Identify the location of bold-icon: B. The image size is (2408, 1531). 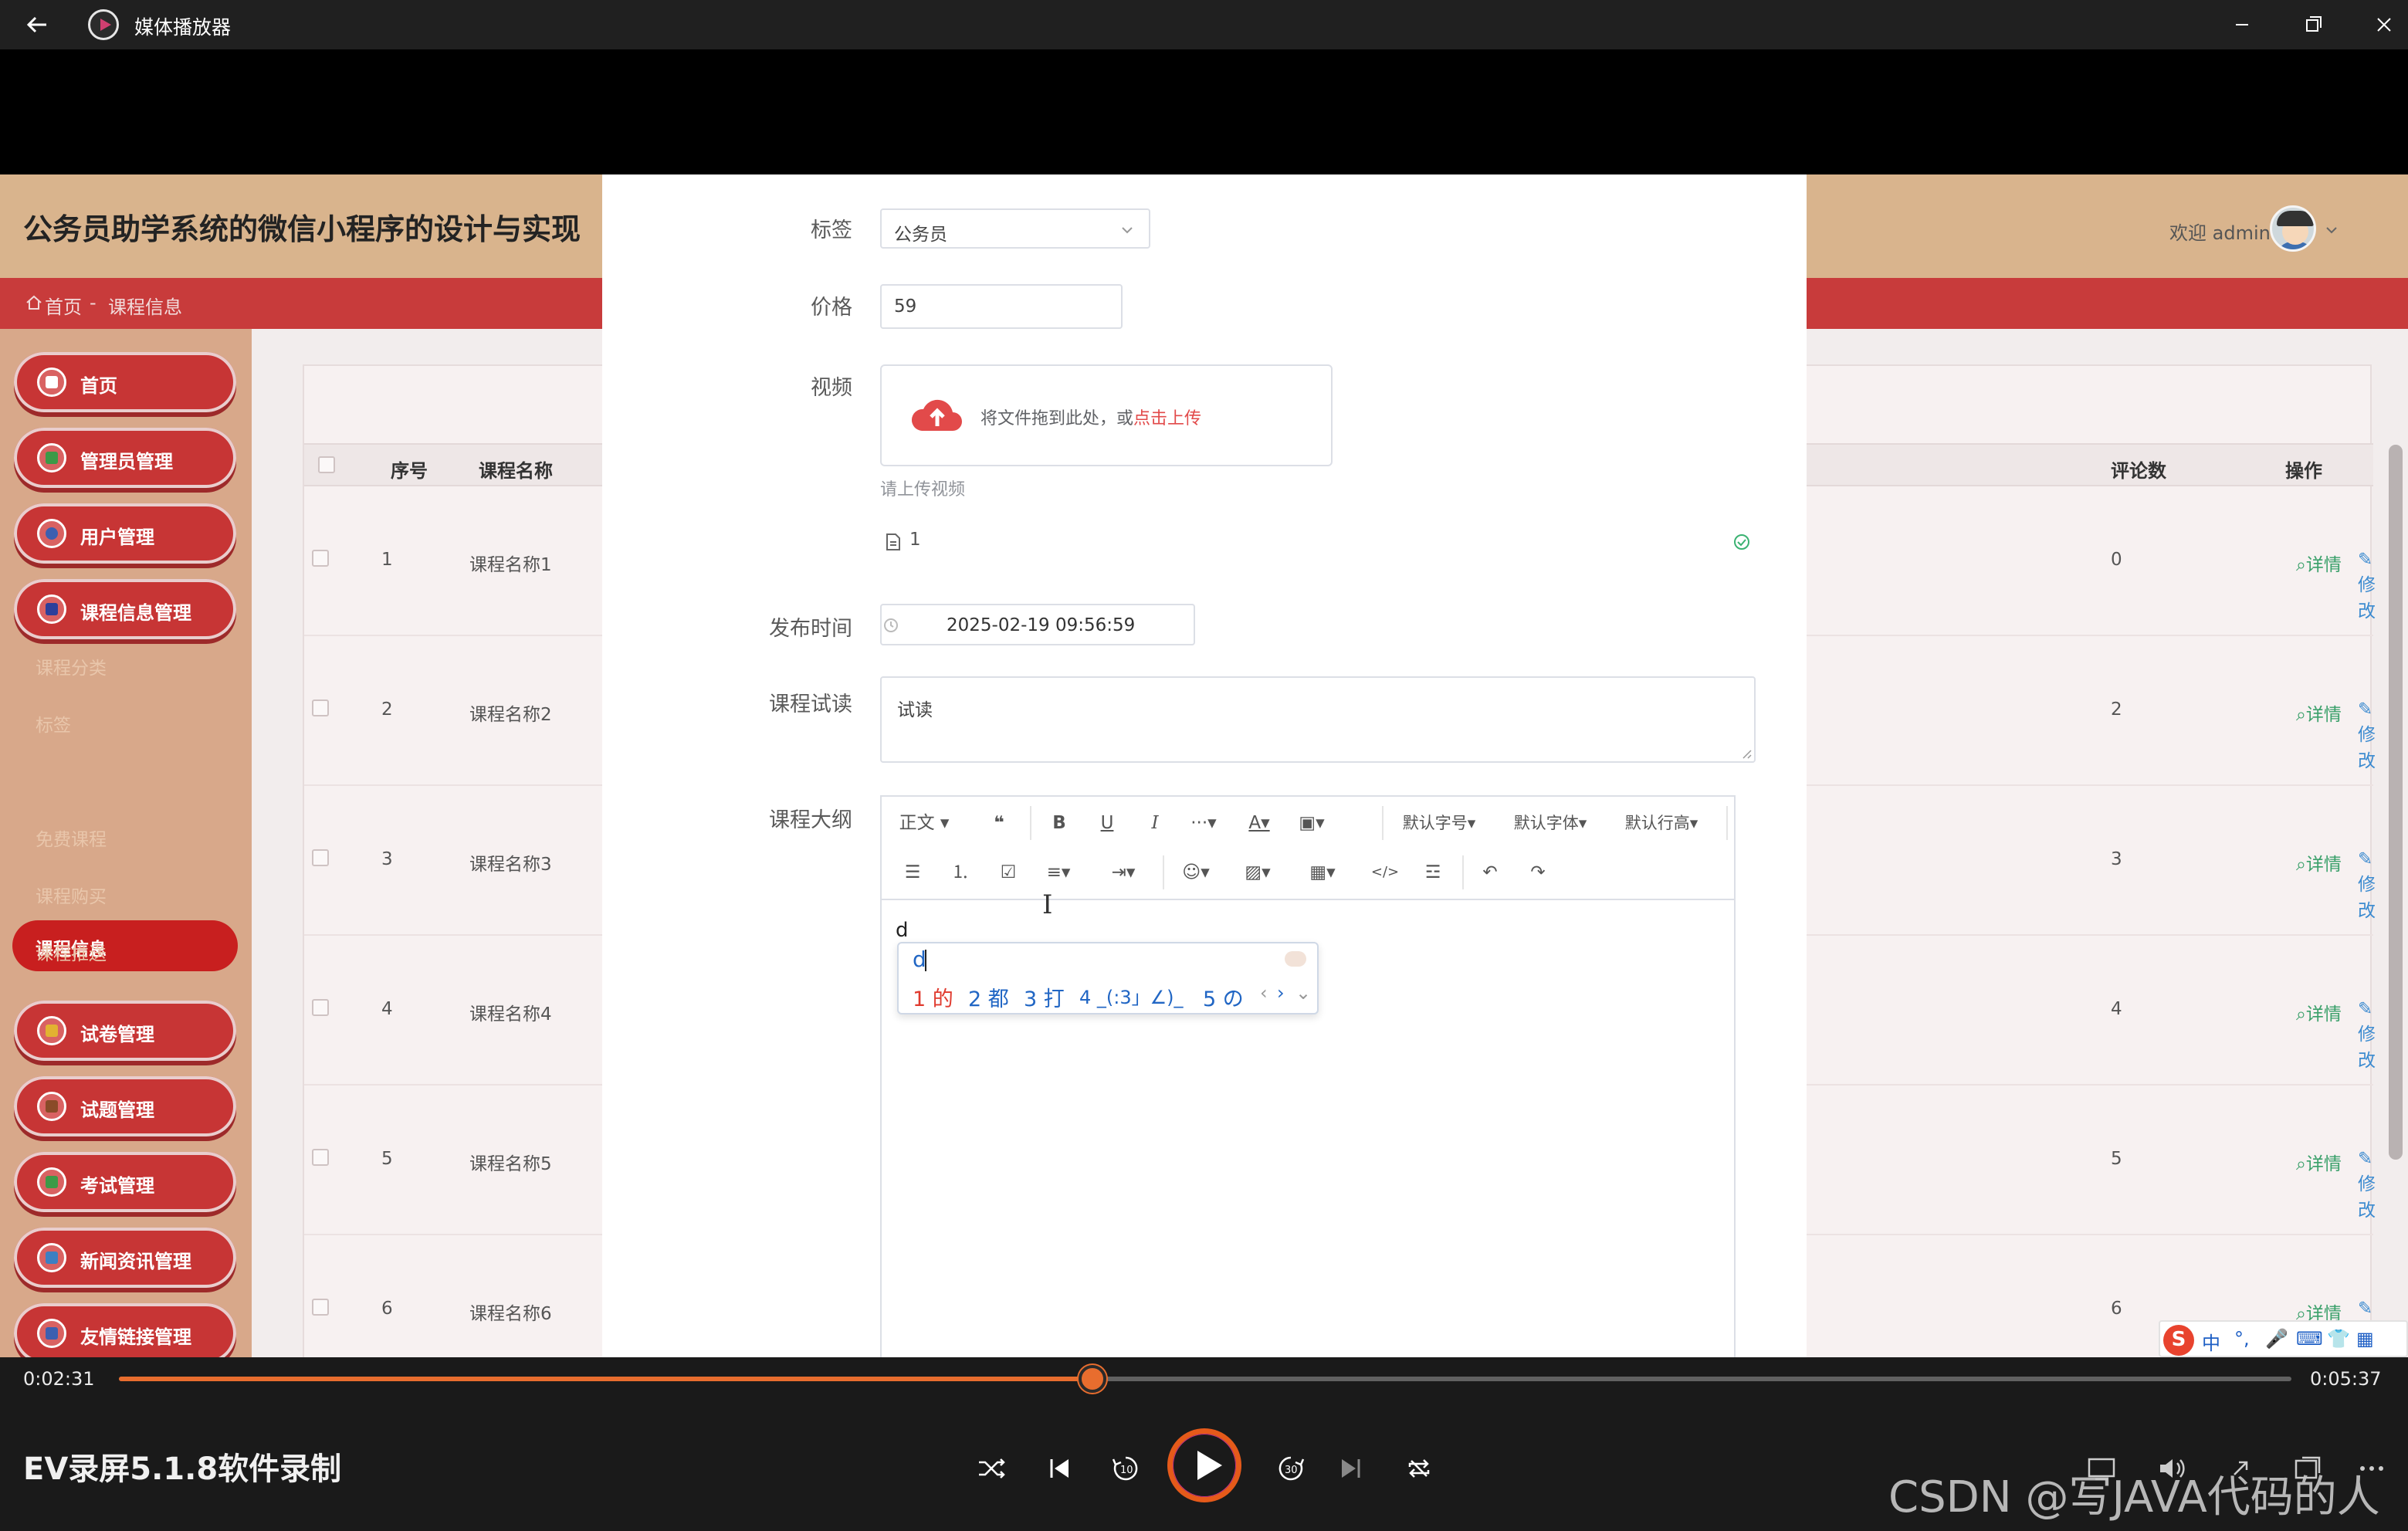
(1059, 823).